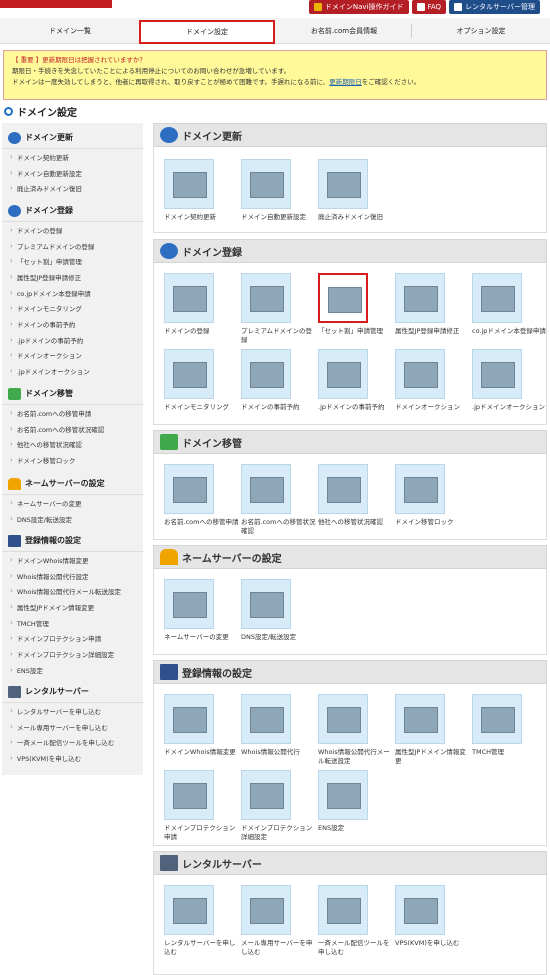  I want to click on jp-window-icon, so click(420, 719).